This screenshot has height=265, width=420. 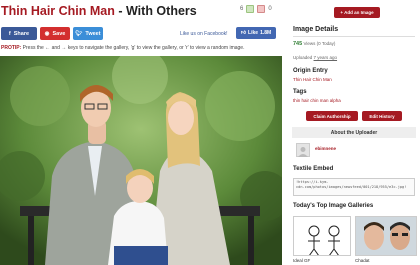 I want to click on views-row: 745 Views (0 Today), so click(x=314, y=44).